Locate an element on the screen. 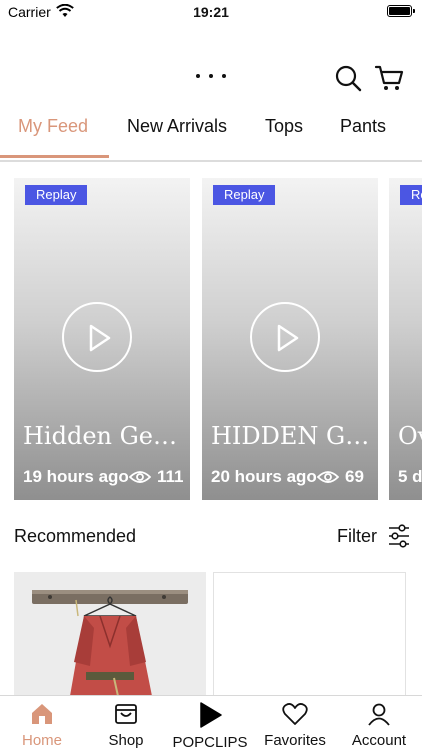 The height and width of the screenshot is (750, 422). view-count: 111 is located at coordinates (170, 476).